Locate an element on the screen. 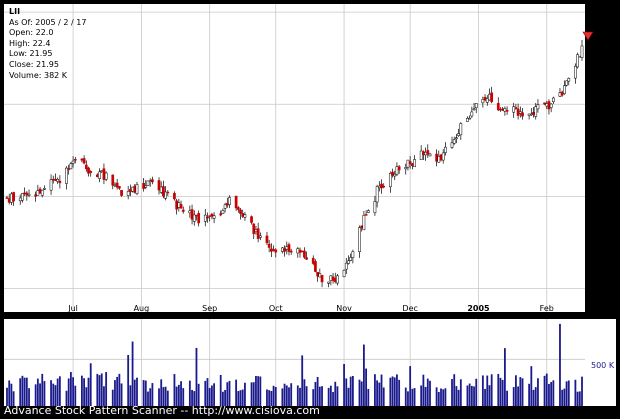 The width and height of the screenshot is (620, 419). price-axis: 14 17 20 23 is located at coordinates (602, 150).